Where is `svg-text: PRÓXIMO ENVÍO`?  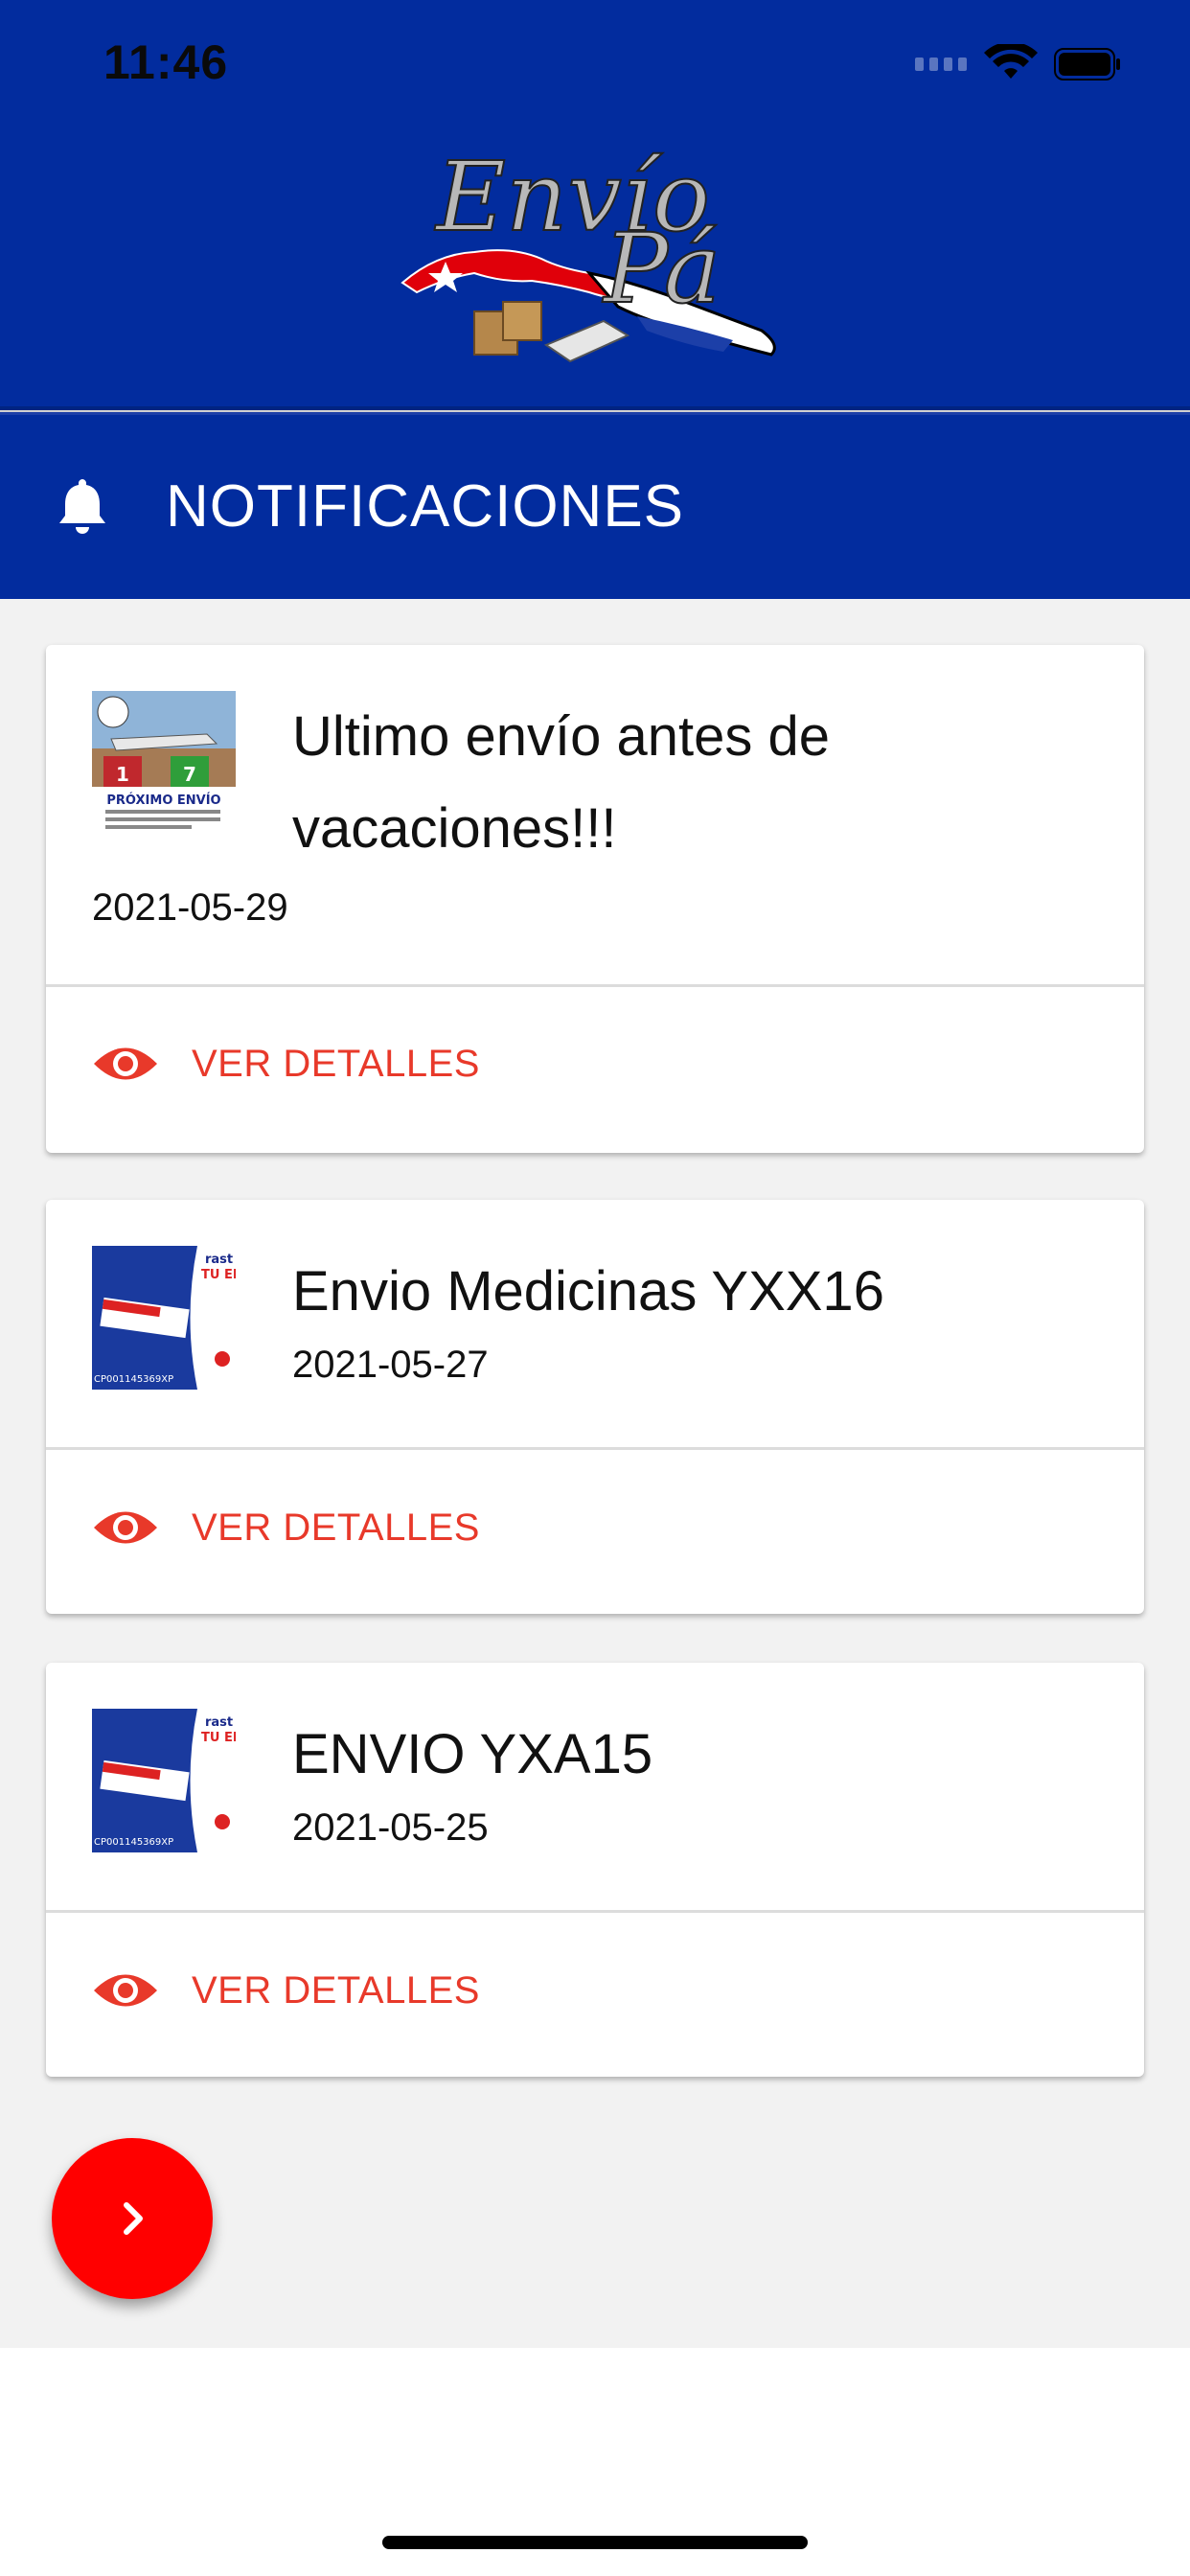
svg-text: PRÓXIMO ENVÍO is located at coordinates (163, 800).